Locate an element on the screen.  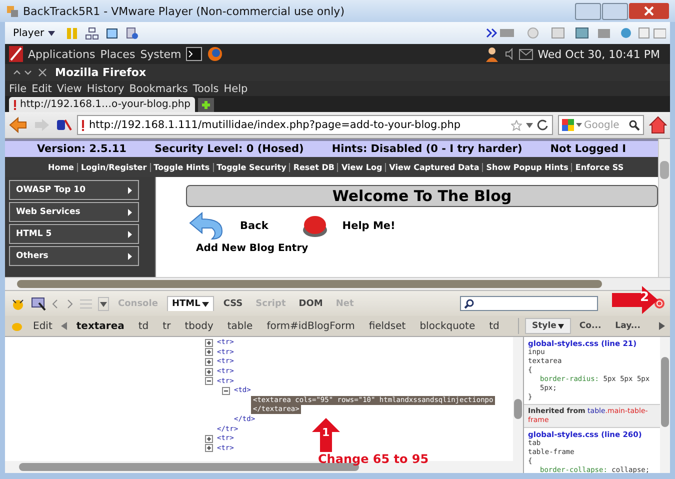
nav-link: Toggle Hints is located at coordinates (181, 167).